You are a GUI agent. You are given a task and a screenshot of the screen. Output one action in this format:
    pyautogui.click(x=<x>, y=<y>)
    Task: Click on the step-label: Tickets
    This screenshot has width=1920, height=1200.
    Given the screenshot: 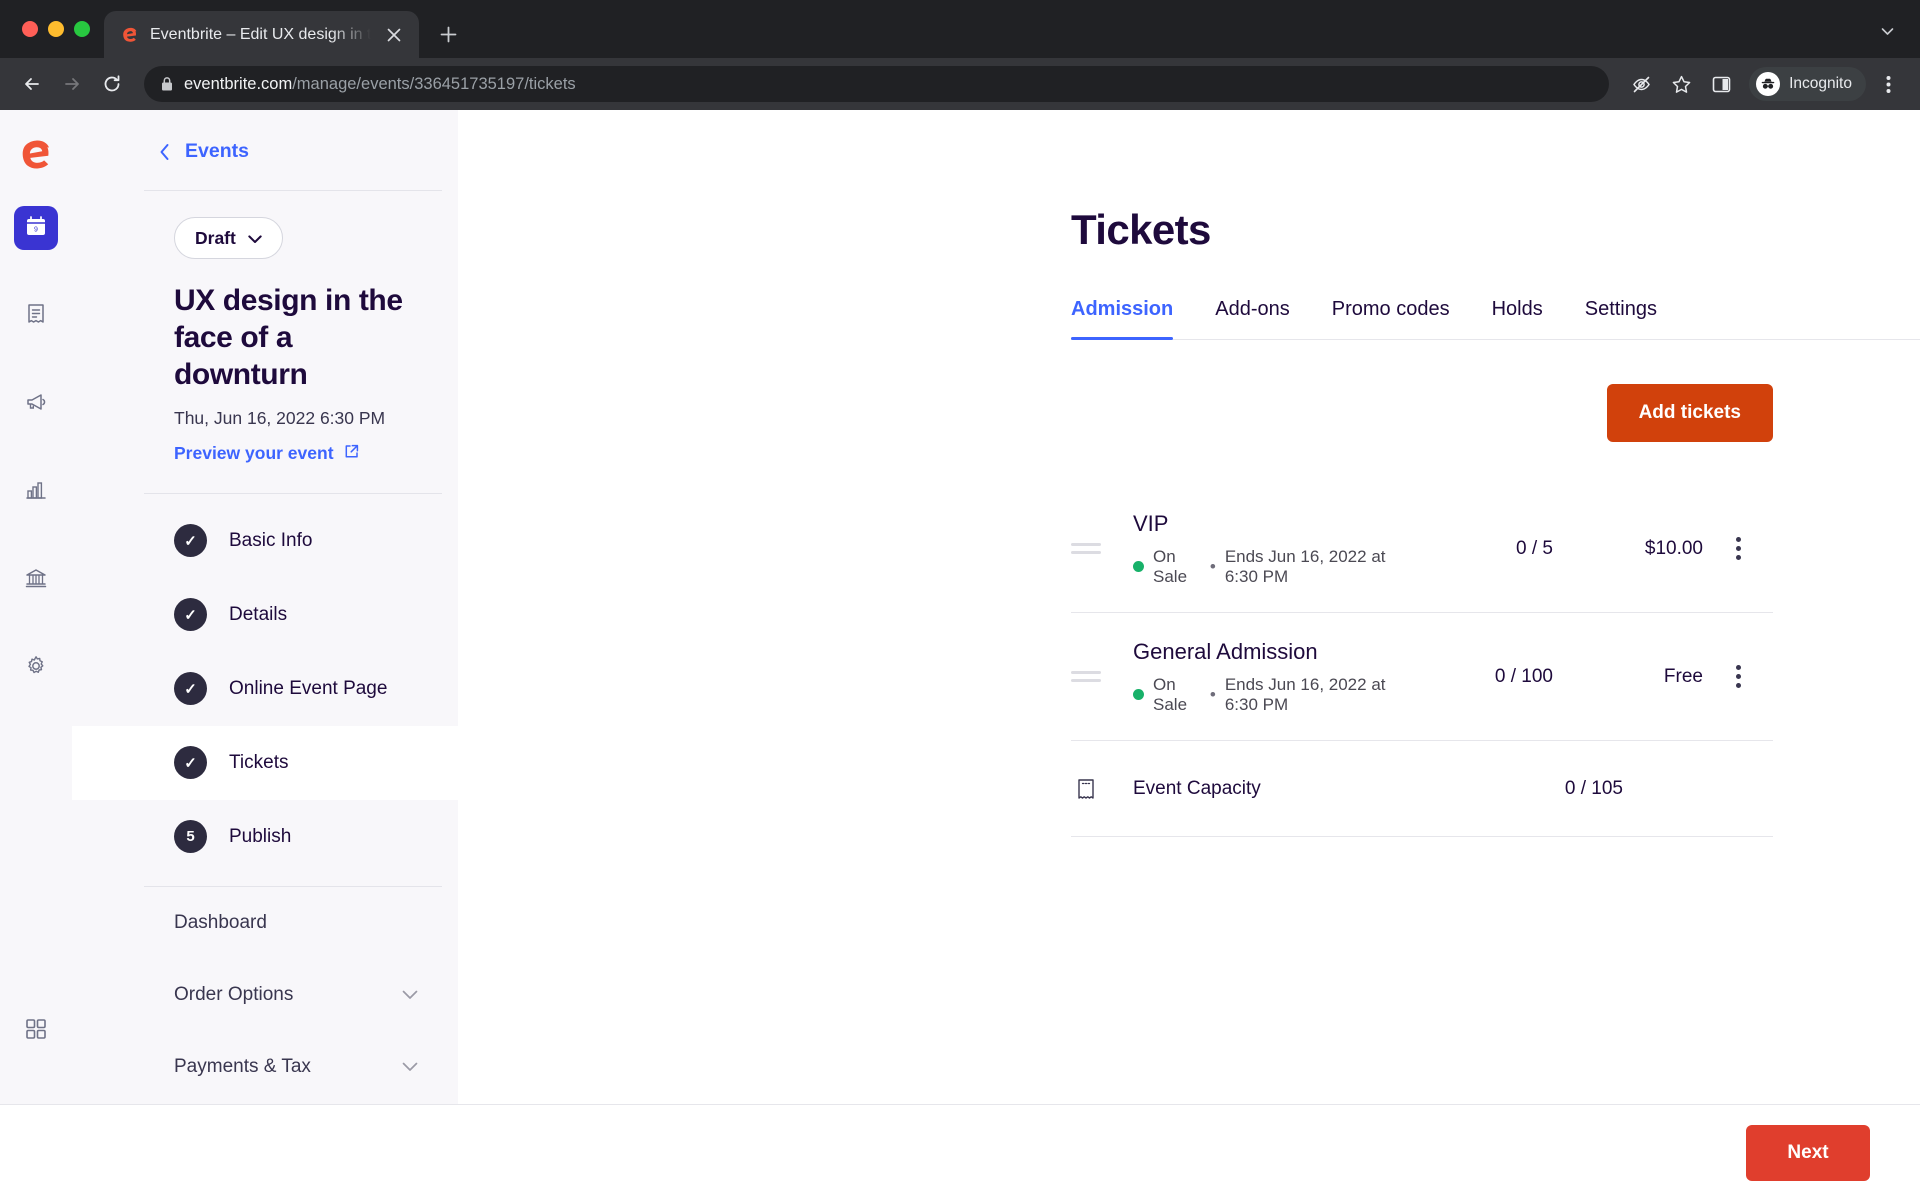 What is the action you would take?
    pyautogui.click(x=259, y=762)
    